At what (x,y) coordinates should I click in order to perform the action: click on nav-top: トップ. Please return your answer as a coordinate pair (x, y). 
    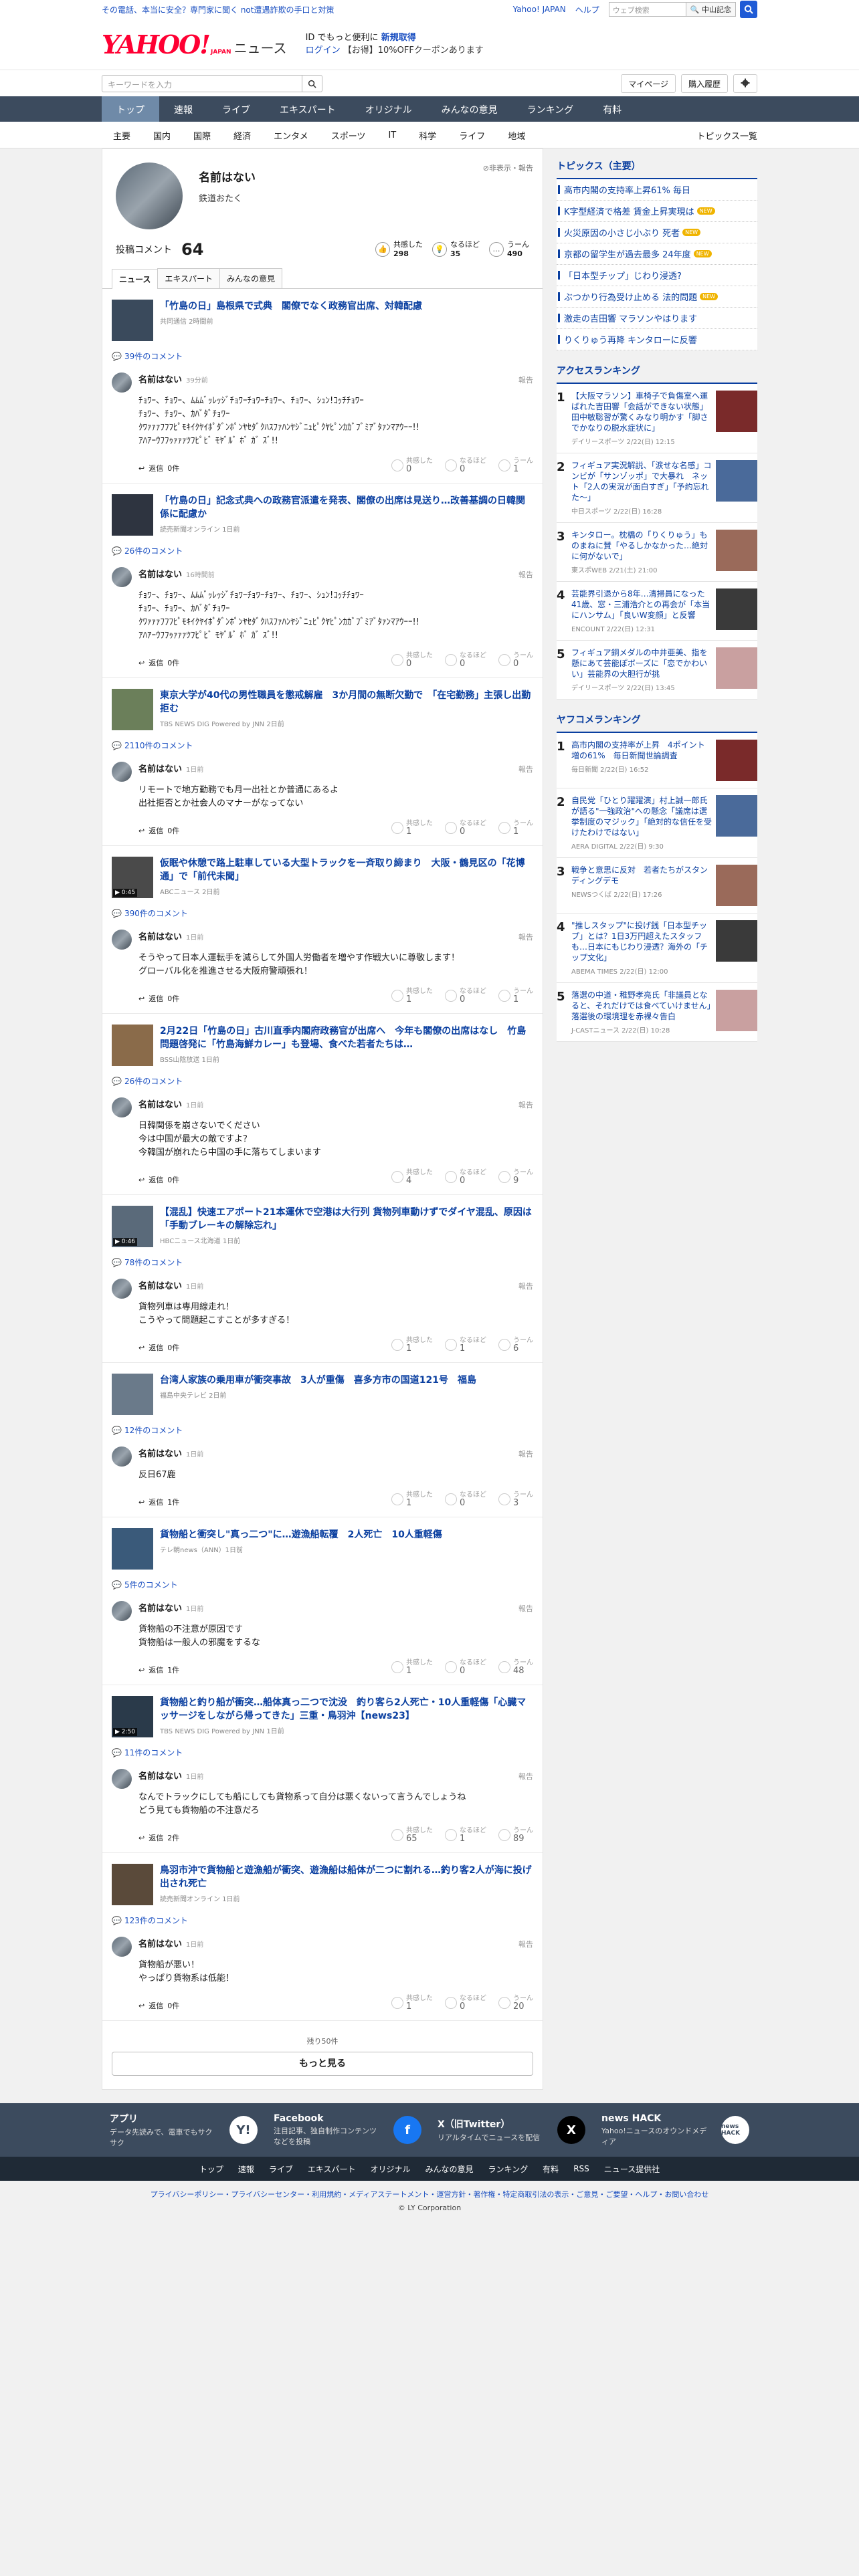
    Looking at the image, I should click on (130, 109).